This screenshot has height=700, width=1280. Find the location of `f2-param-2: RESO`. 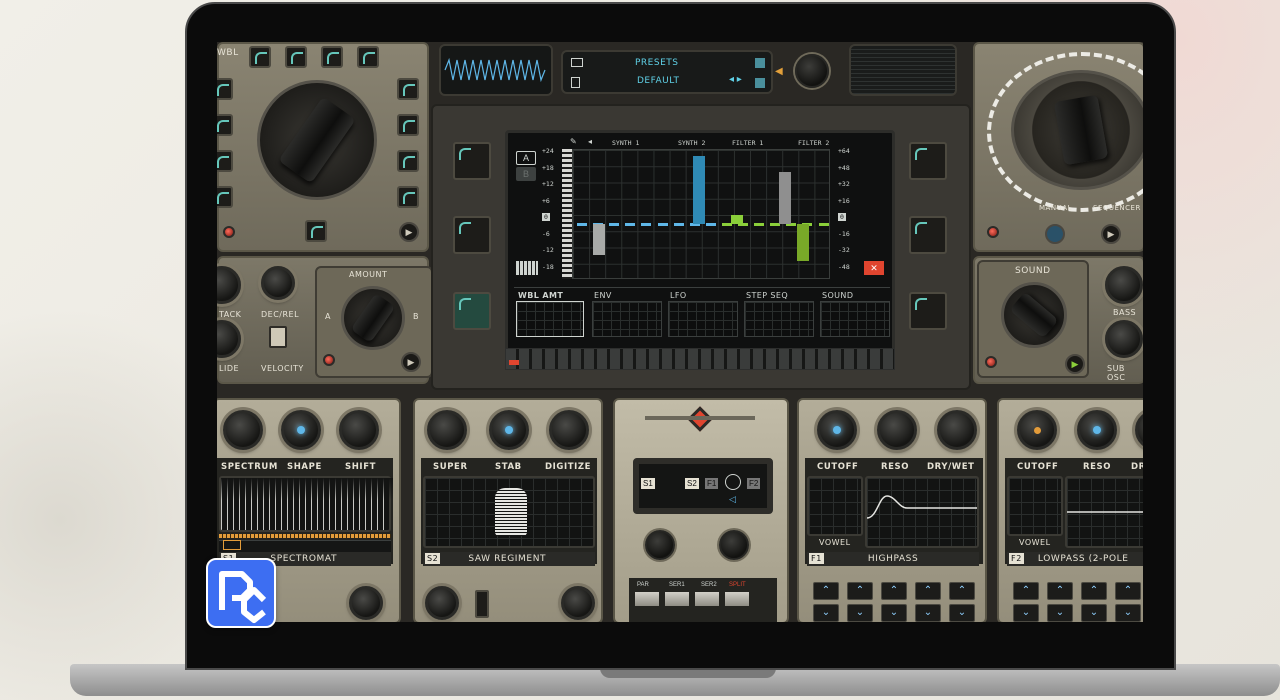

f2-param-2: RESO is located at coordinates (1097, 467).